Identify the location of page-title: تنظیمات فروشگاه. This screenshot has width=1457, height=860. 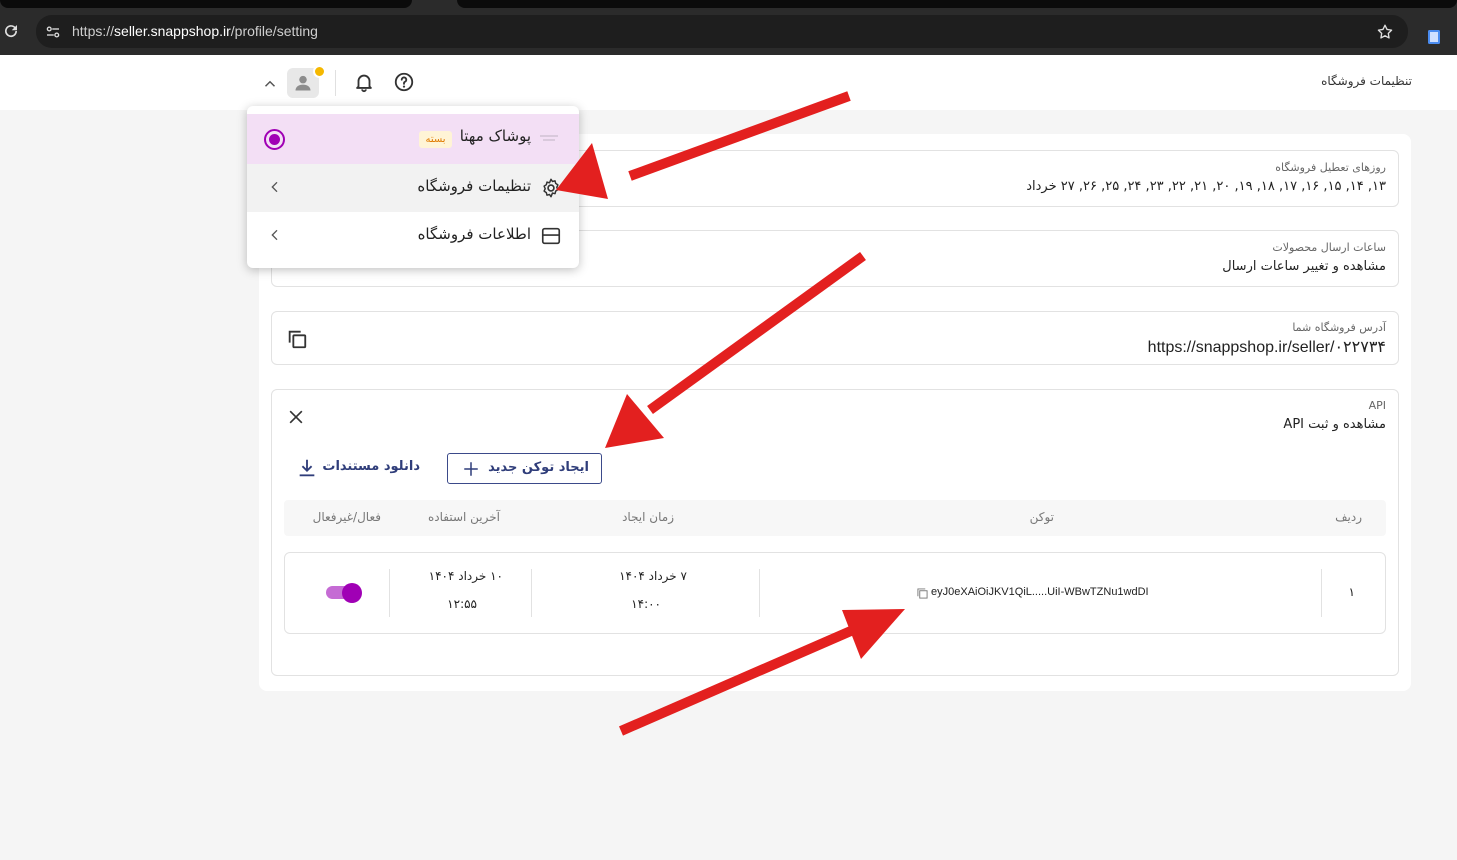
(1366, 81).